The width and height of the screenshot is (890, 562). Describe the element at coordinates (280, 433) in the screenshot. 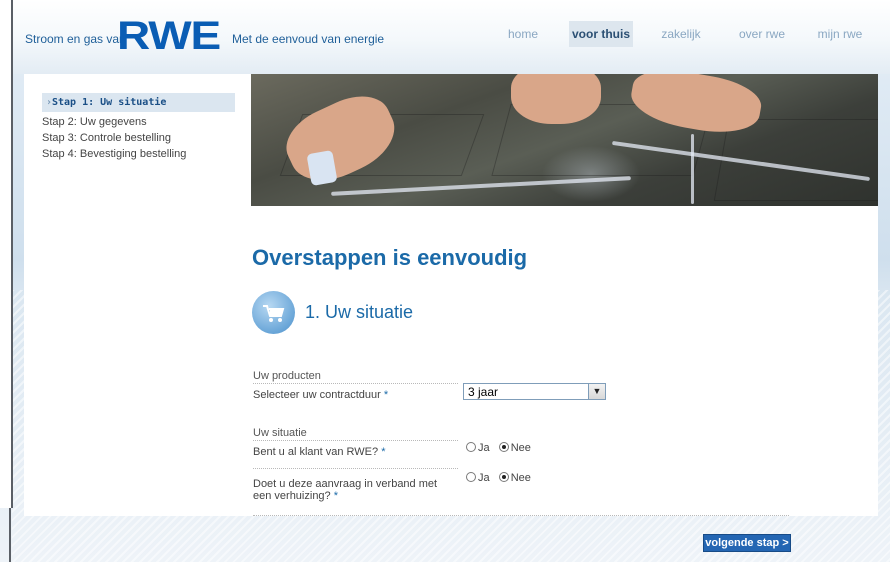

I see `situation-heading: Uw situatie` at that location.